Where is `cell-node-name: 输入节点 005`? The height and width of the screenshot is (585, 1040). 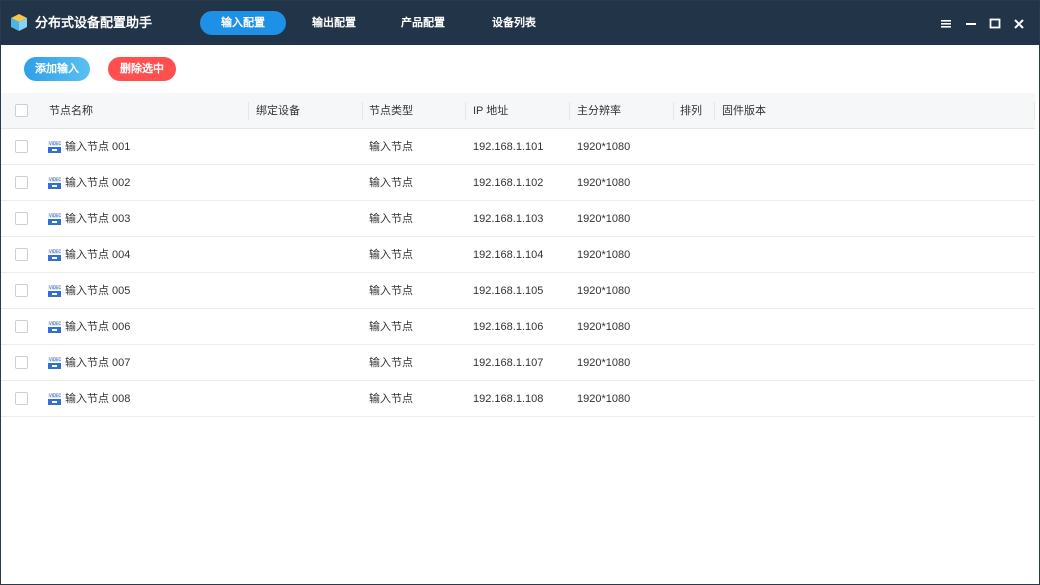
cell-node-name: 输入节点 005 is located at coordinates (98, 291).